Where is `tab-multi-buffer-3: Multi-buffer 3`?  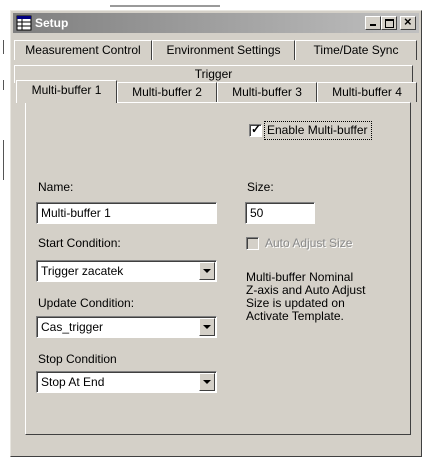 tab-multi-buffer-3: Multi-buffer 3 is located at coordinates (267, 92).